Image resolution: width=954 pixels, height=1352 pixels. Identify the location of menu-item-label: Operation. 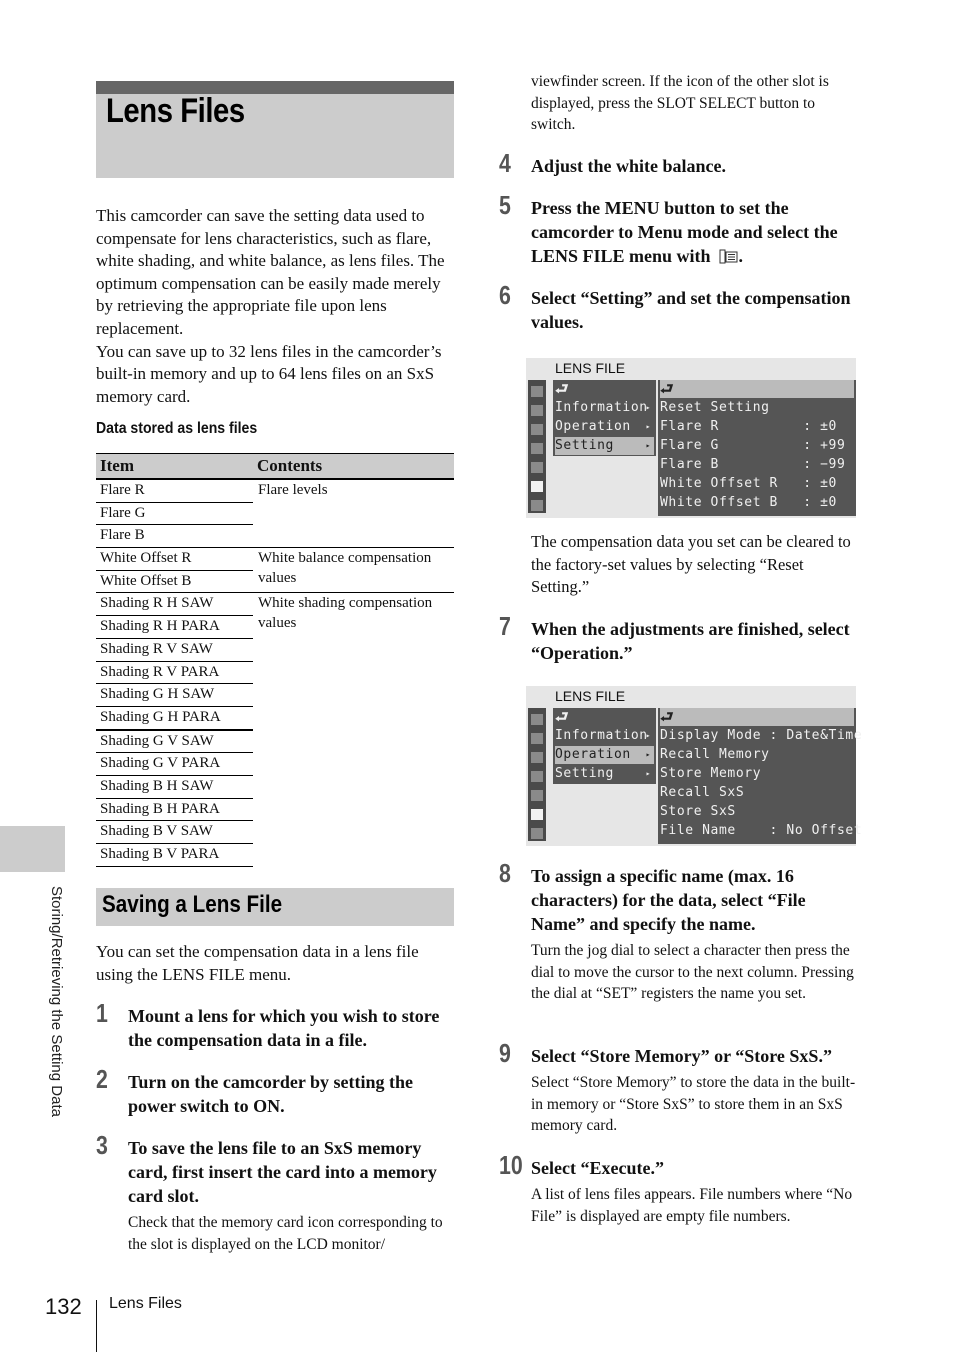
(593, 754).